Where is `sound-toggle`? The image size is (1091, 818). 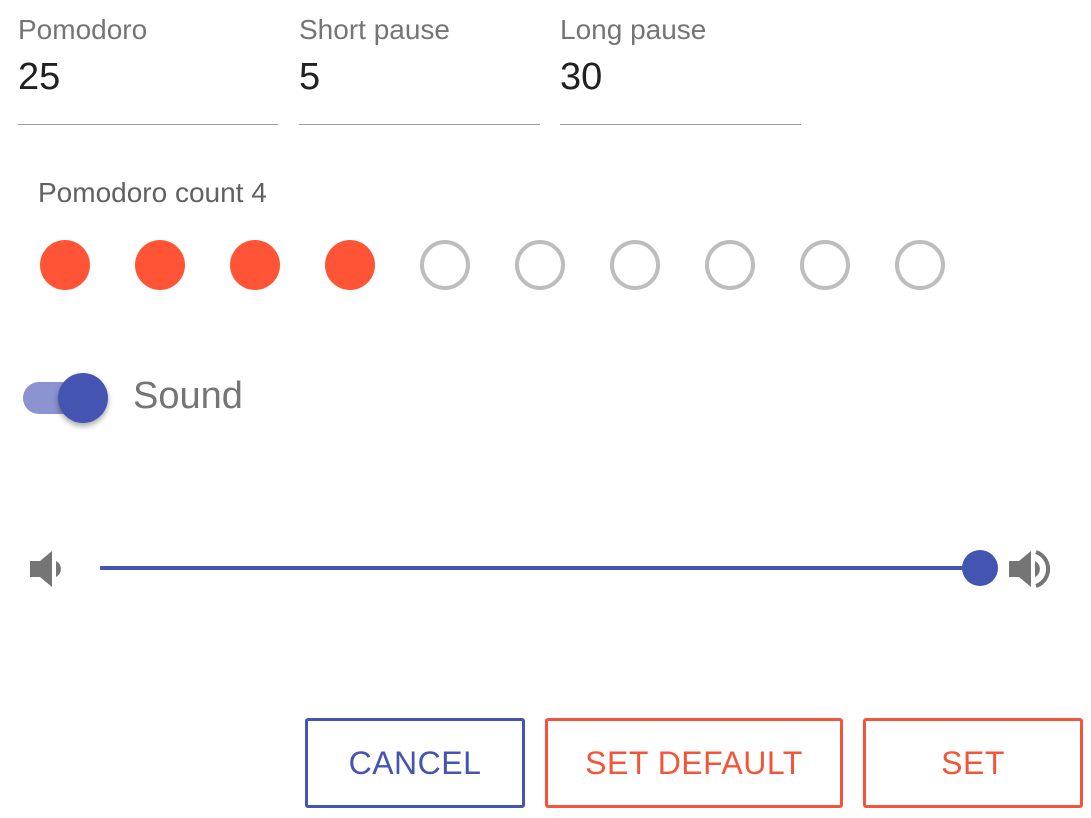 sound-toggle is located at coordinates (67, 398).